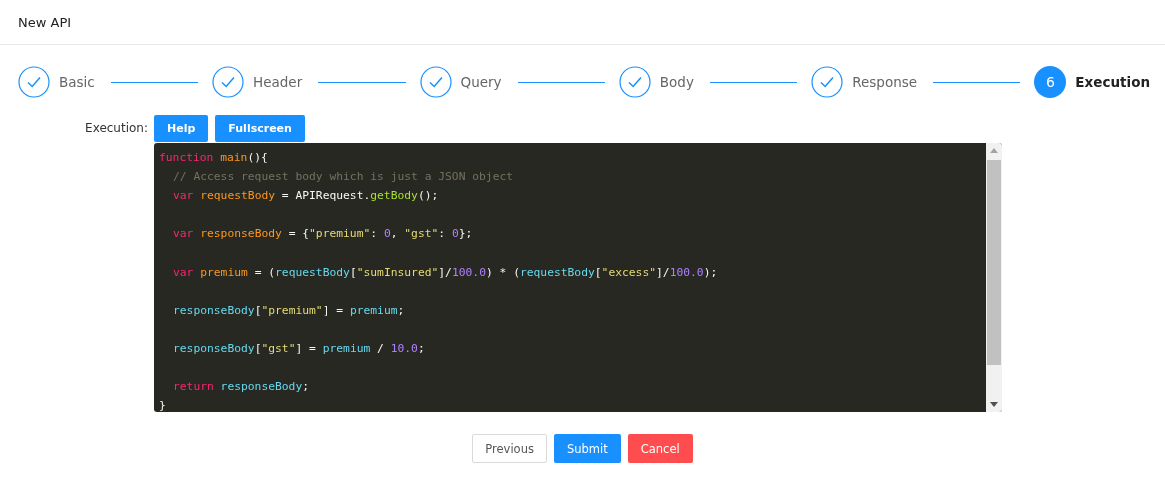 This screenshot has height=479, width=1165. I want to click on code-line: return responseBody;, so click(241, 387).